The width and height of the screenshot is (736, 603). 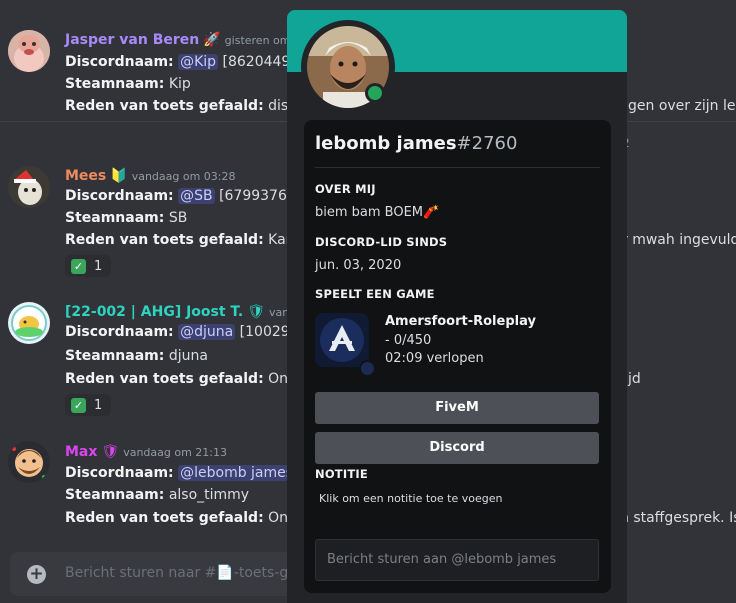 I want to click on add-attachment-icon: +, so click(x=36, y=574).